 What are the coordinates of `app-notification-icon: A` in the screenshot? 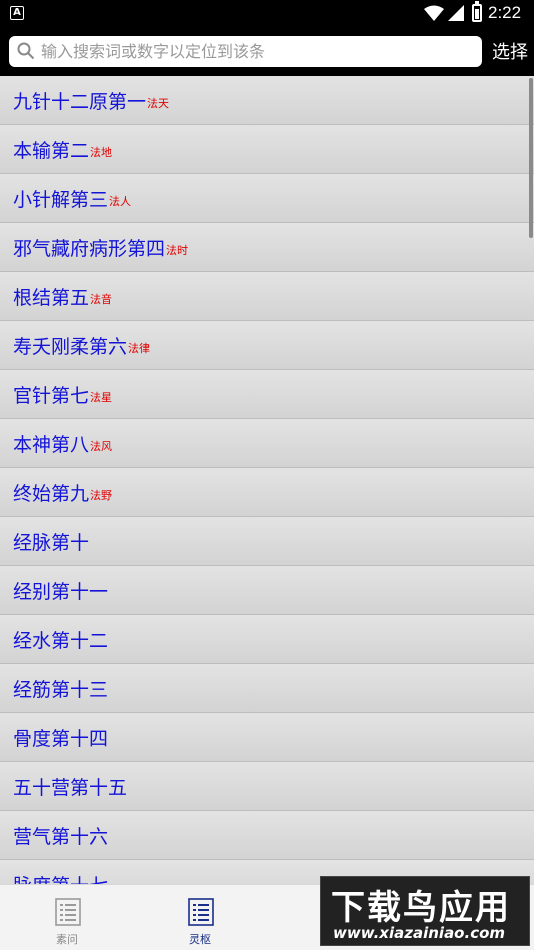 It's located at (17, 13).